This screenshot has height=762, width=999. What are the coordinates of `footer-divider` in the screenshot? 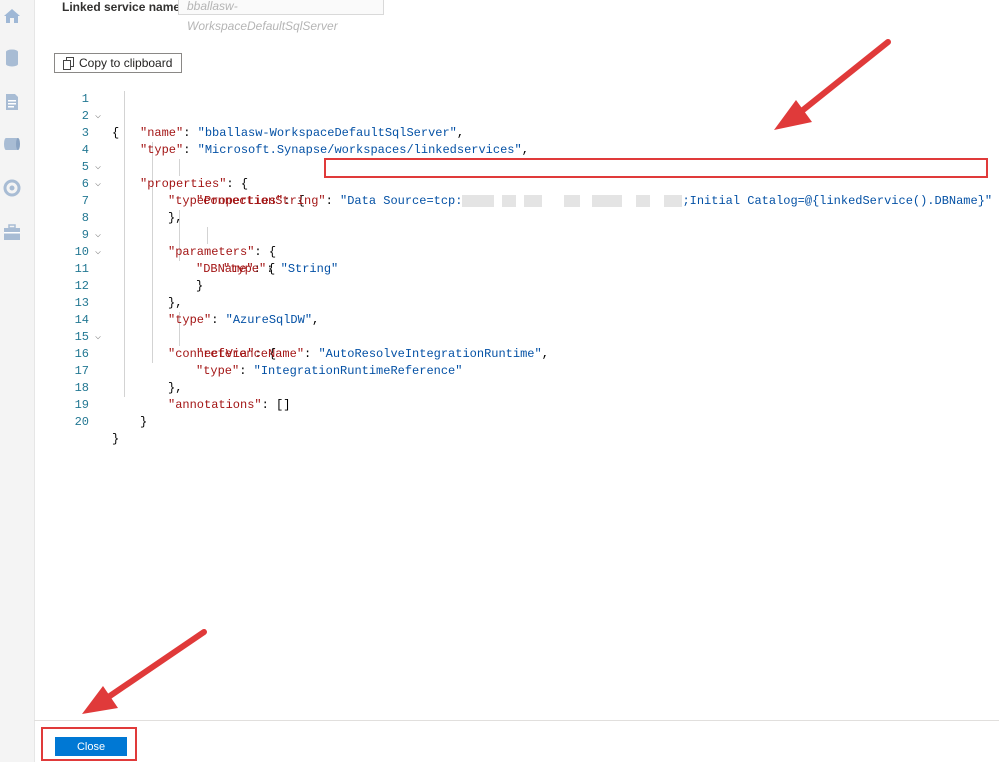 It's located at (516, 720).